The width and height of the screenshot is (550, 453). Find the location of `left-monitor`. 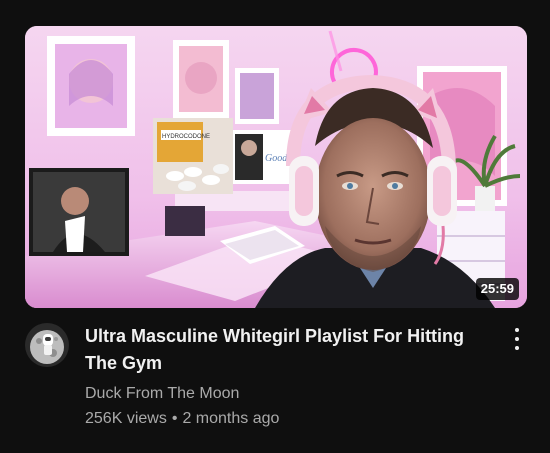

left-monitor is located at coordinates (79, 212).